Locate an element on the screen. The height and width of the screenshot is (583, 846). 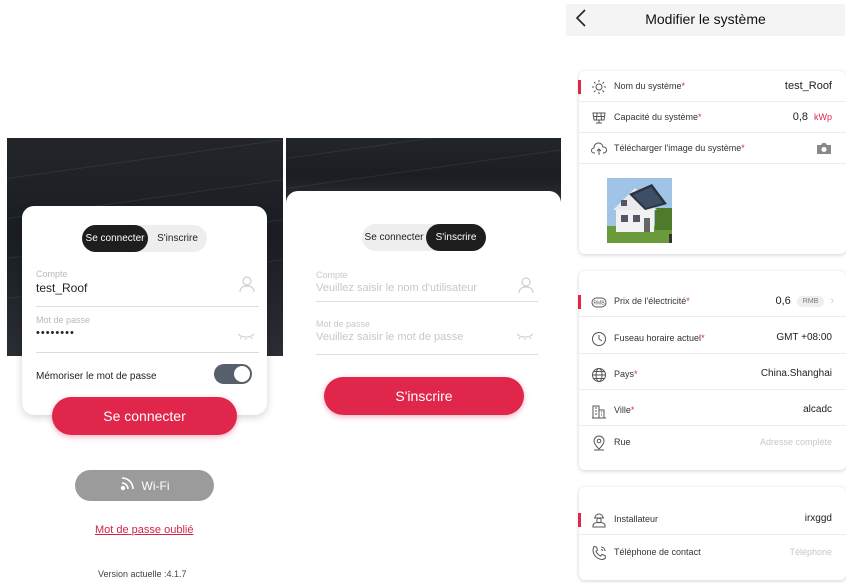
clock-icon is located at coordinates (599, 339).